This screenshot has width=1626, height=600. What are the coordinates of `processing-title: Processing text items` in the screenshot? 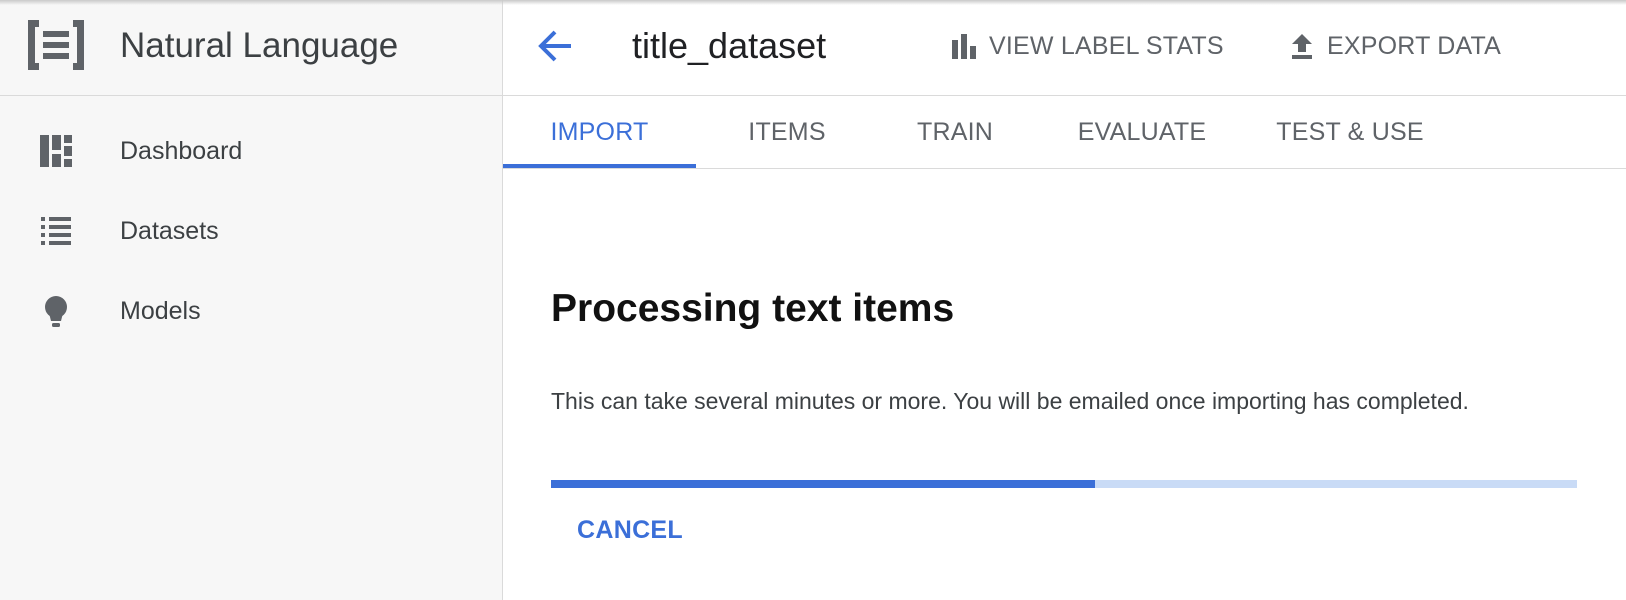 It's located at (753, 308).